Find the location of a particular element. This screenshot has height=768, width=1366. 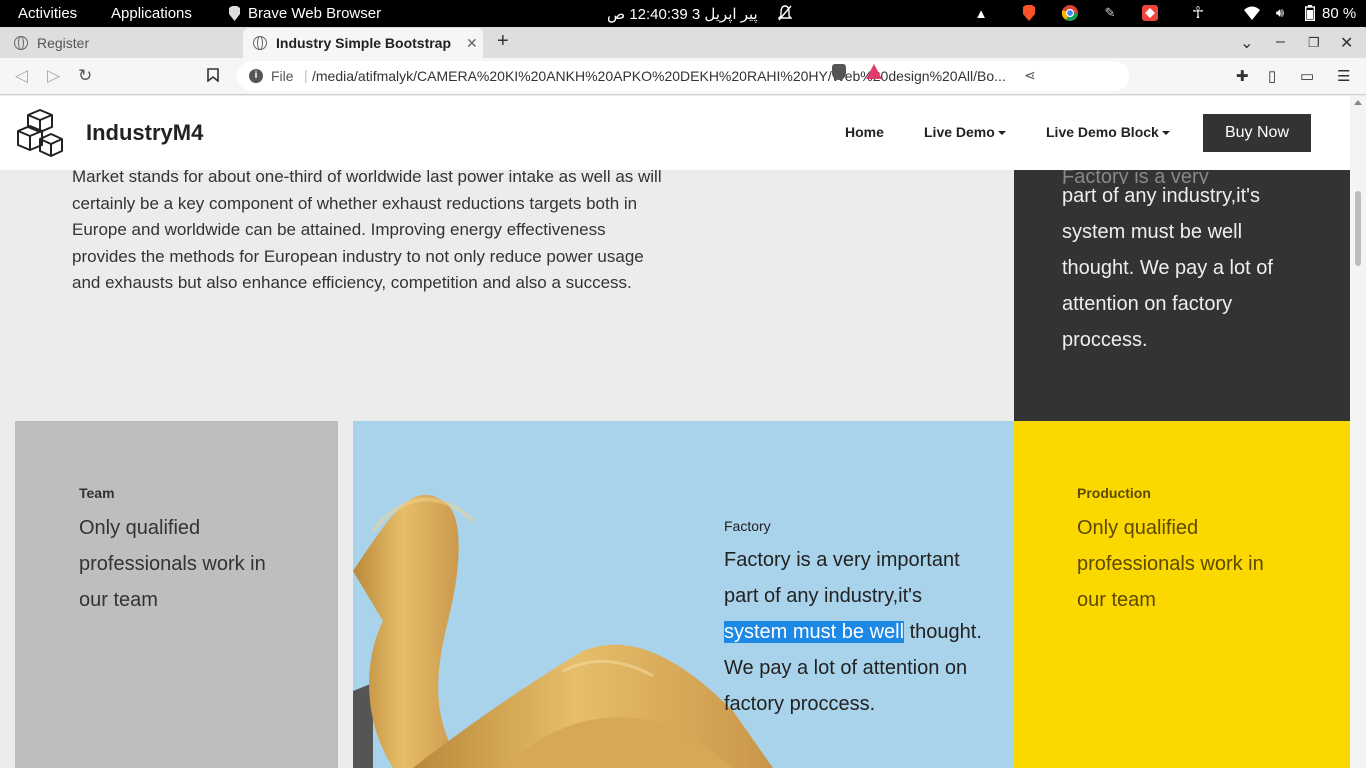

share-icon: ⋖ is located at coordinates (1030, 75).